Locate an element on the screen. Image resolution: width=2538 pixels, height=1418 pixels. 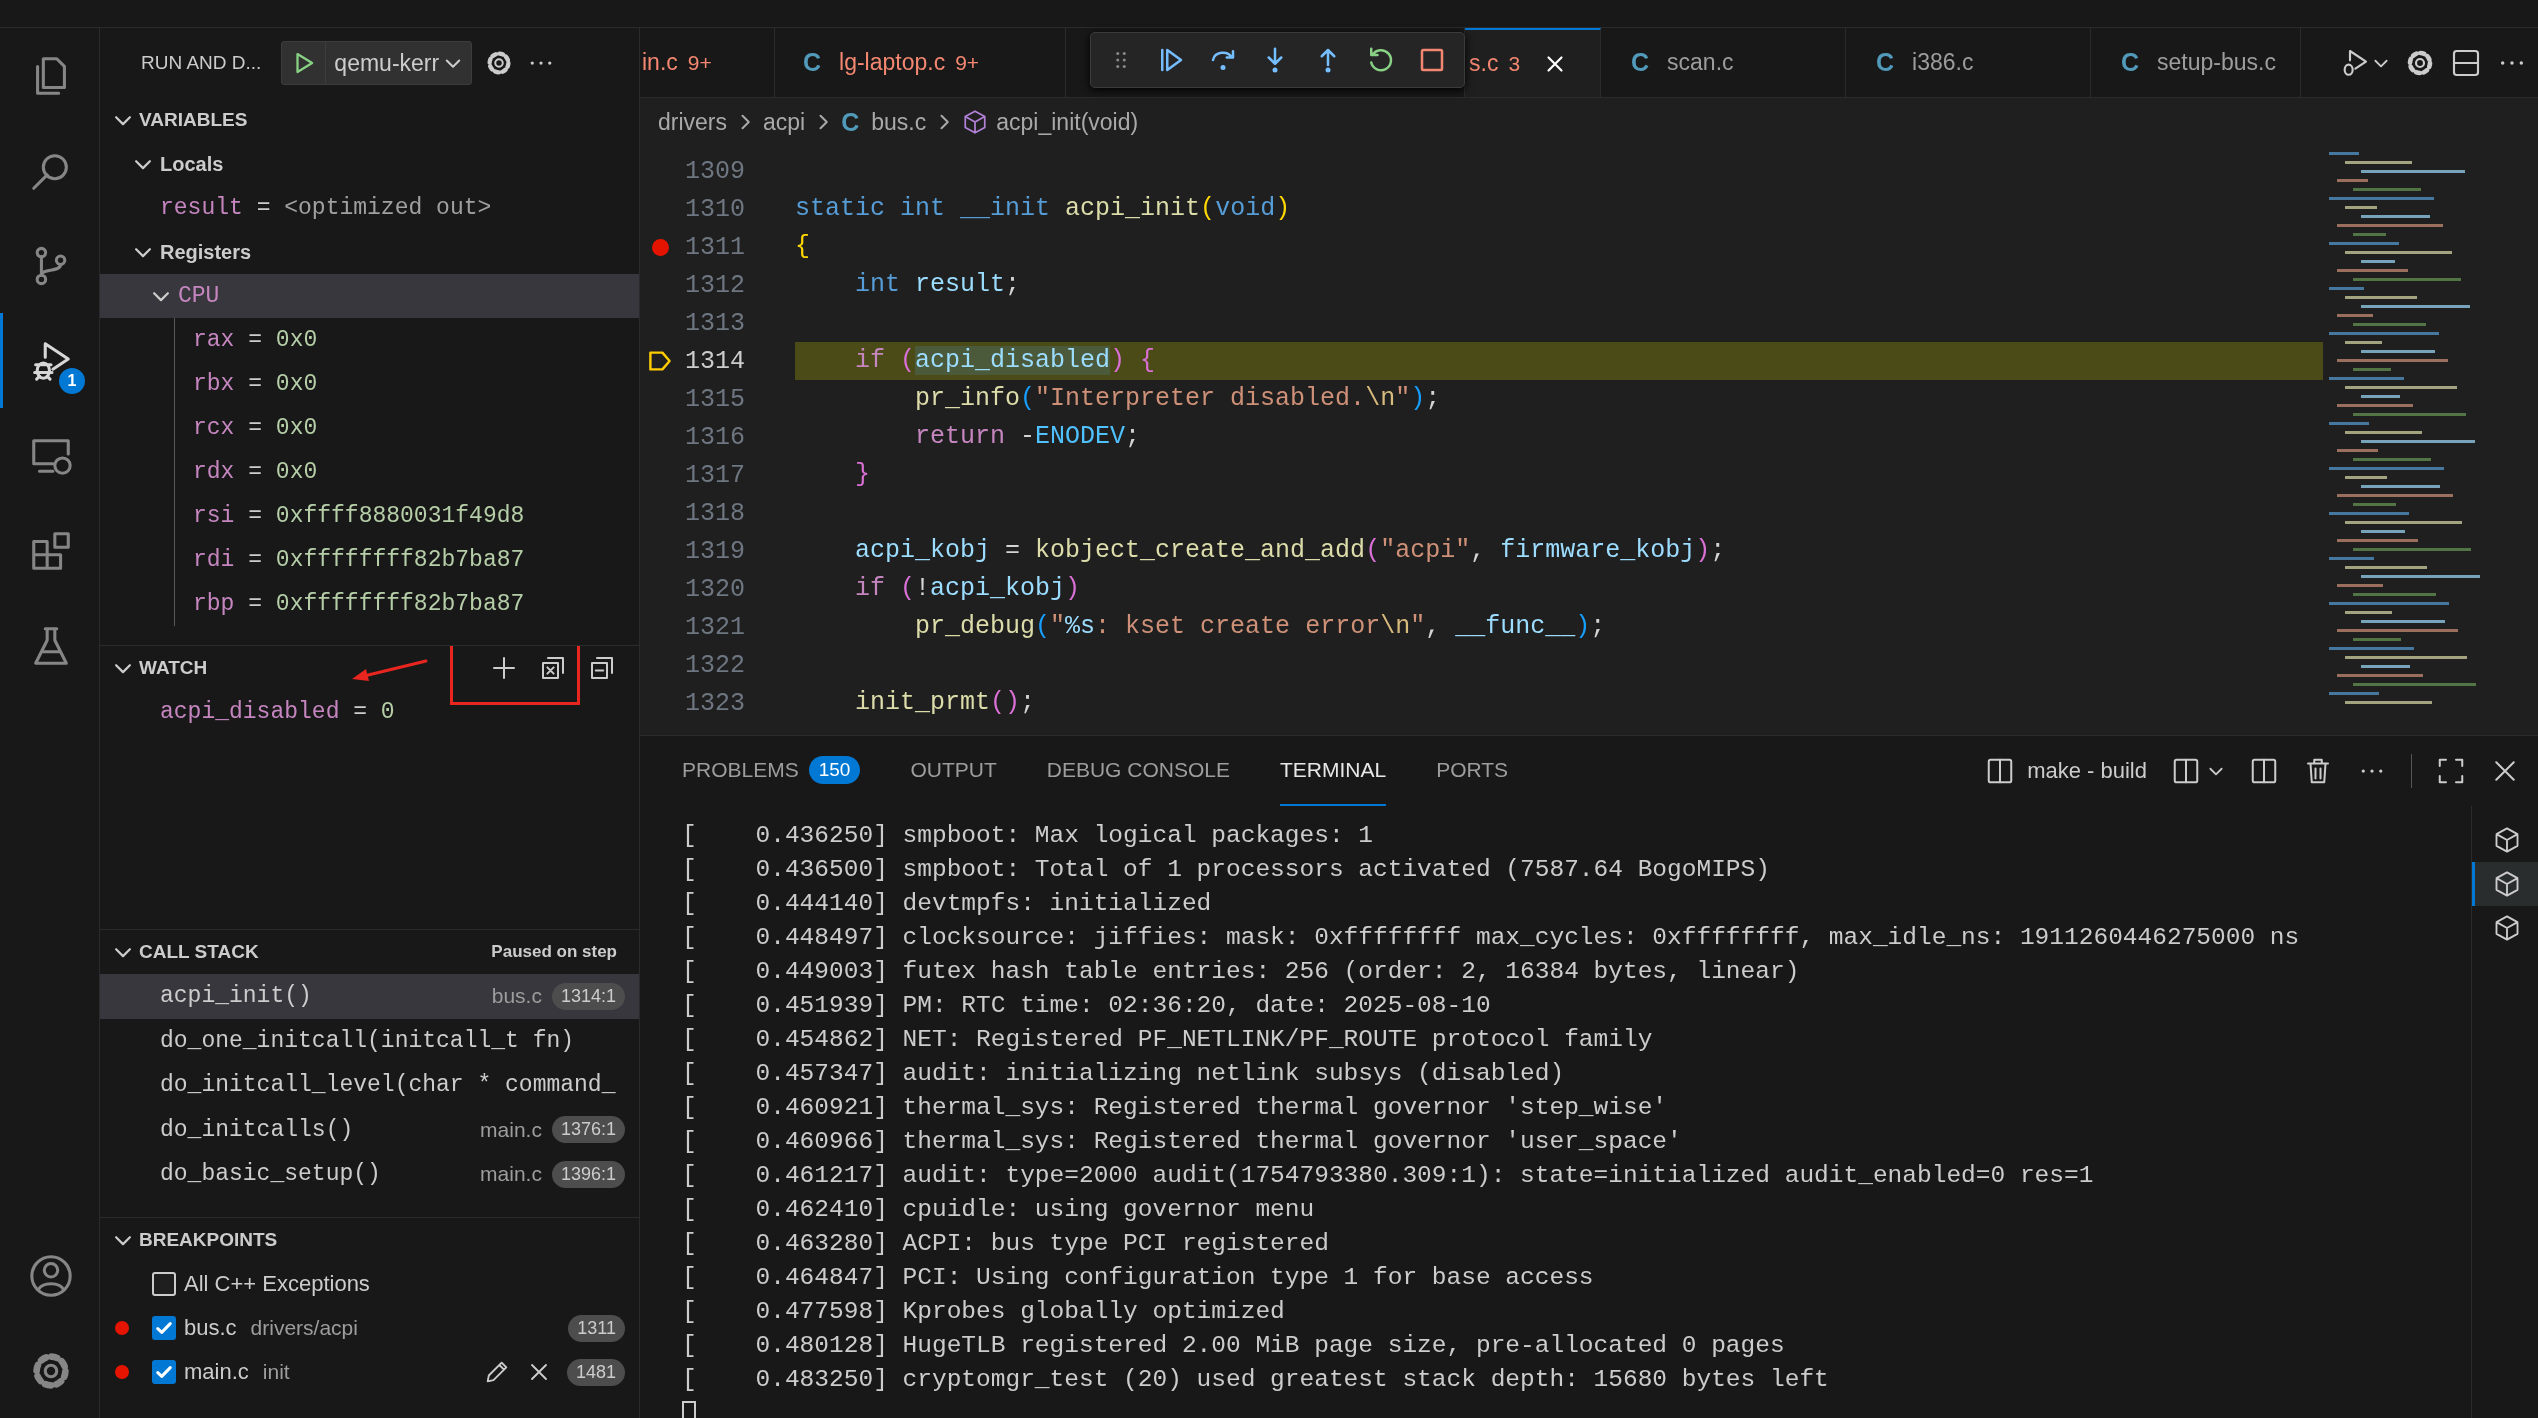
breakpoint-path: init is located at coordinates (276, 1372).